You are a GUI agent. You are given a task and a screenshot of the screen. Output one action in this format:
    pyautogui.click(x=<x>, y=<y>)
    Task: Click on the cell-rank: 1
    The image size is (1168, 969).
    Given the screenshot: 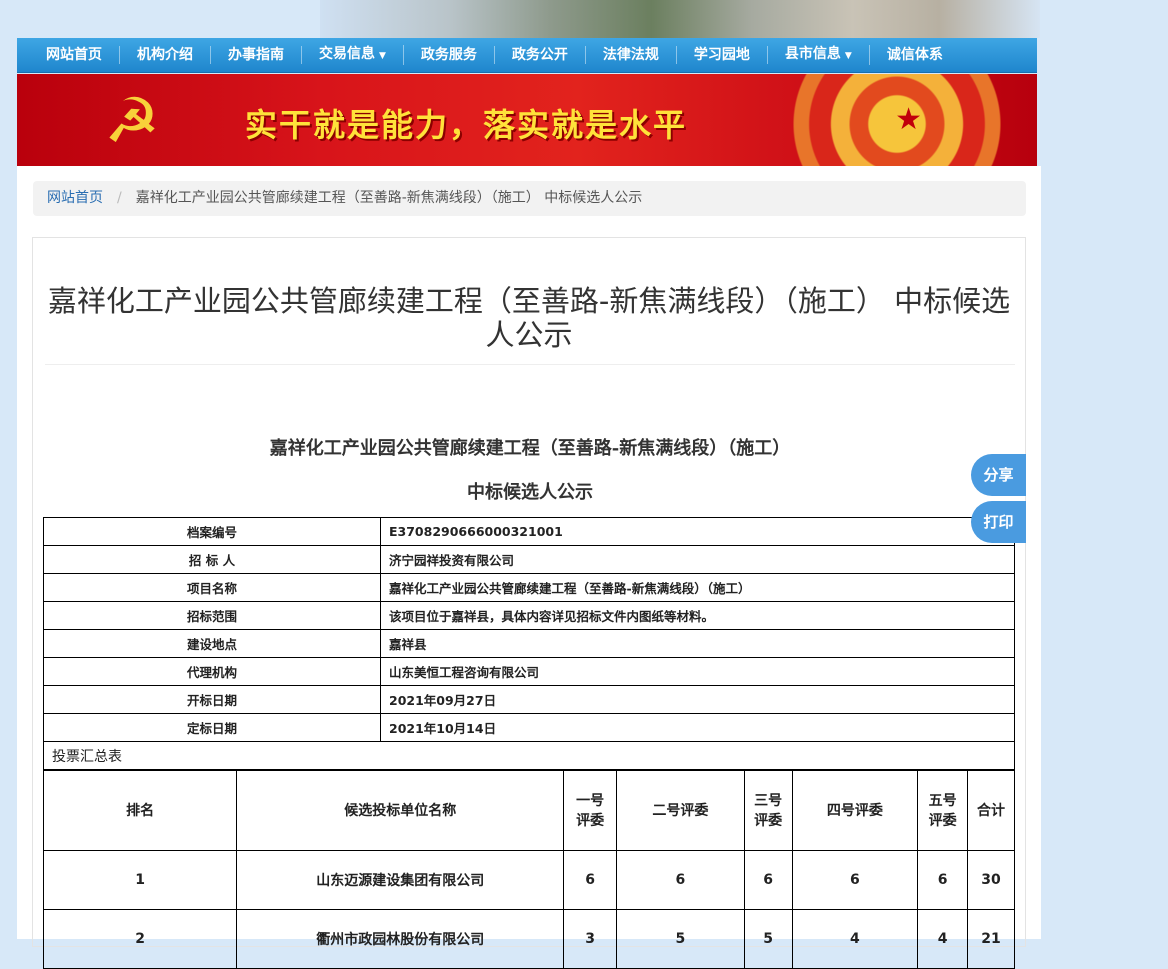 What is the action you would take?
    pyautogui.click(x=140, y=880)
    